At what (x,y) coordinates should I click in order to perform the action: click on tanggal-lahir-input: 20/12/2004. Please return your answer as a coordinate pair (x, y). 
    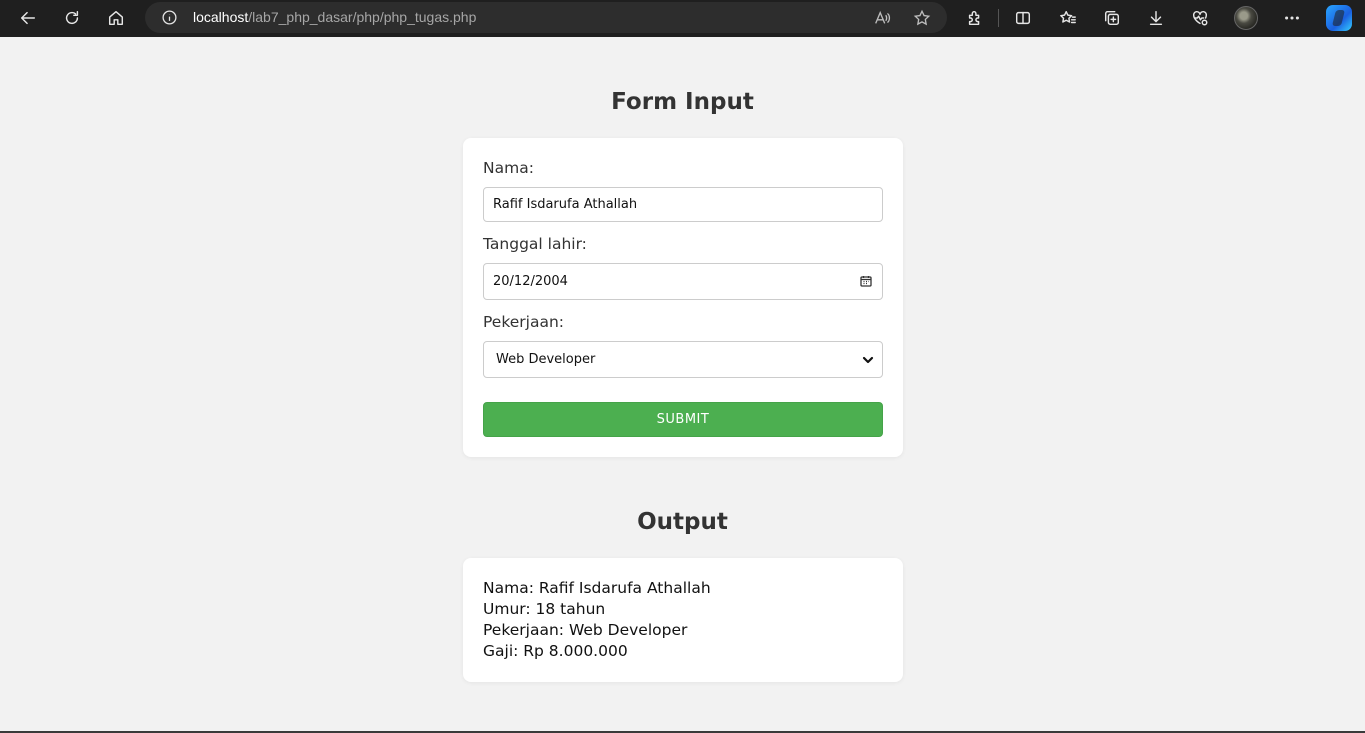
    Looking at the image, I should click on (683, 281).